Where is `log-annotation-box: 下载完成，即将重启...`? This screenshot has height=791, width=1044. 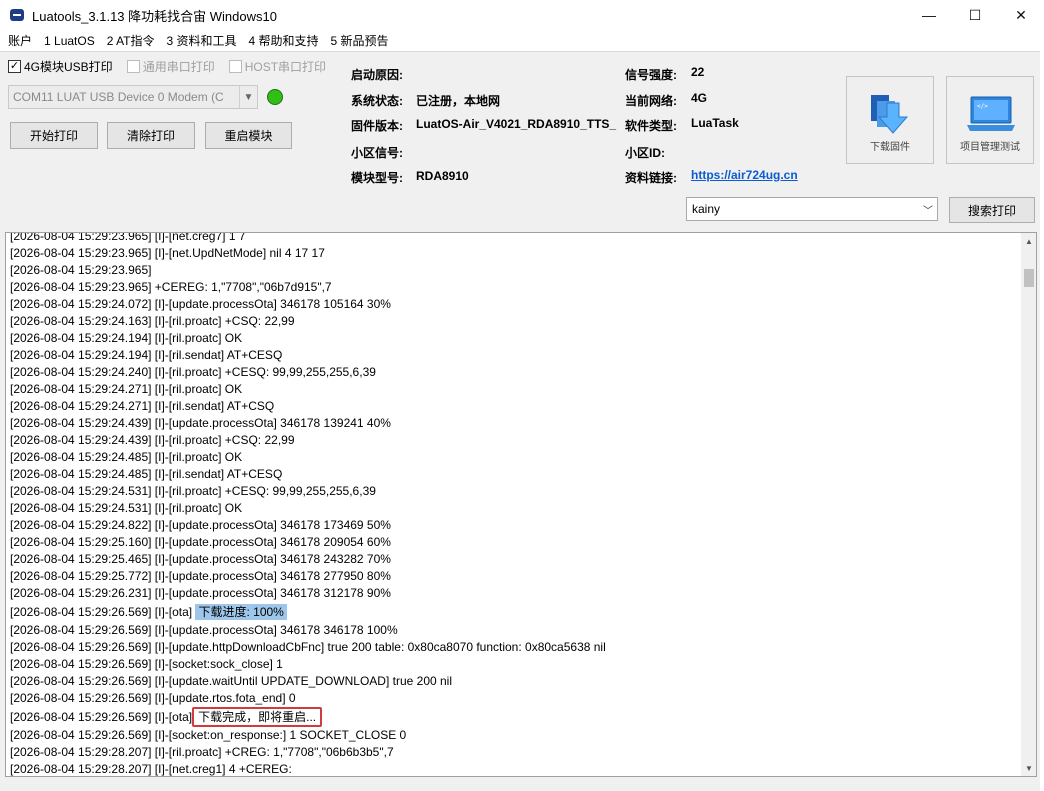
log-annotation-box: 下载完成，即将重启... is located at coordinates (257, 717).